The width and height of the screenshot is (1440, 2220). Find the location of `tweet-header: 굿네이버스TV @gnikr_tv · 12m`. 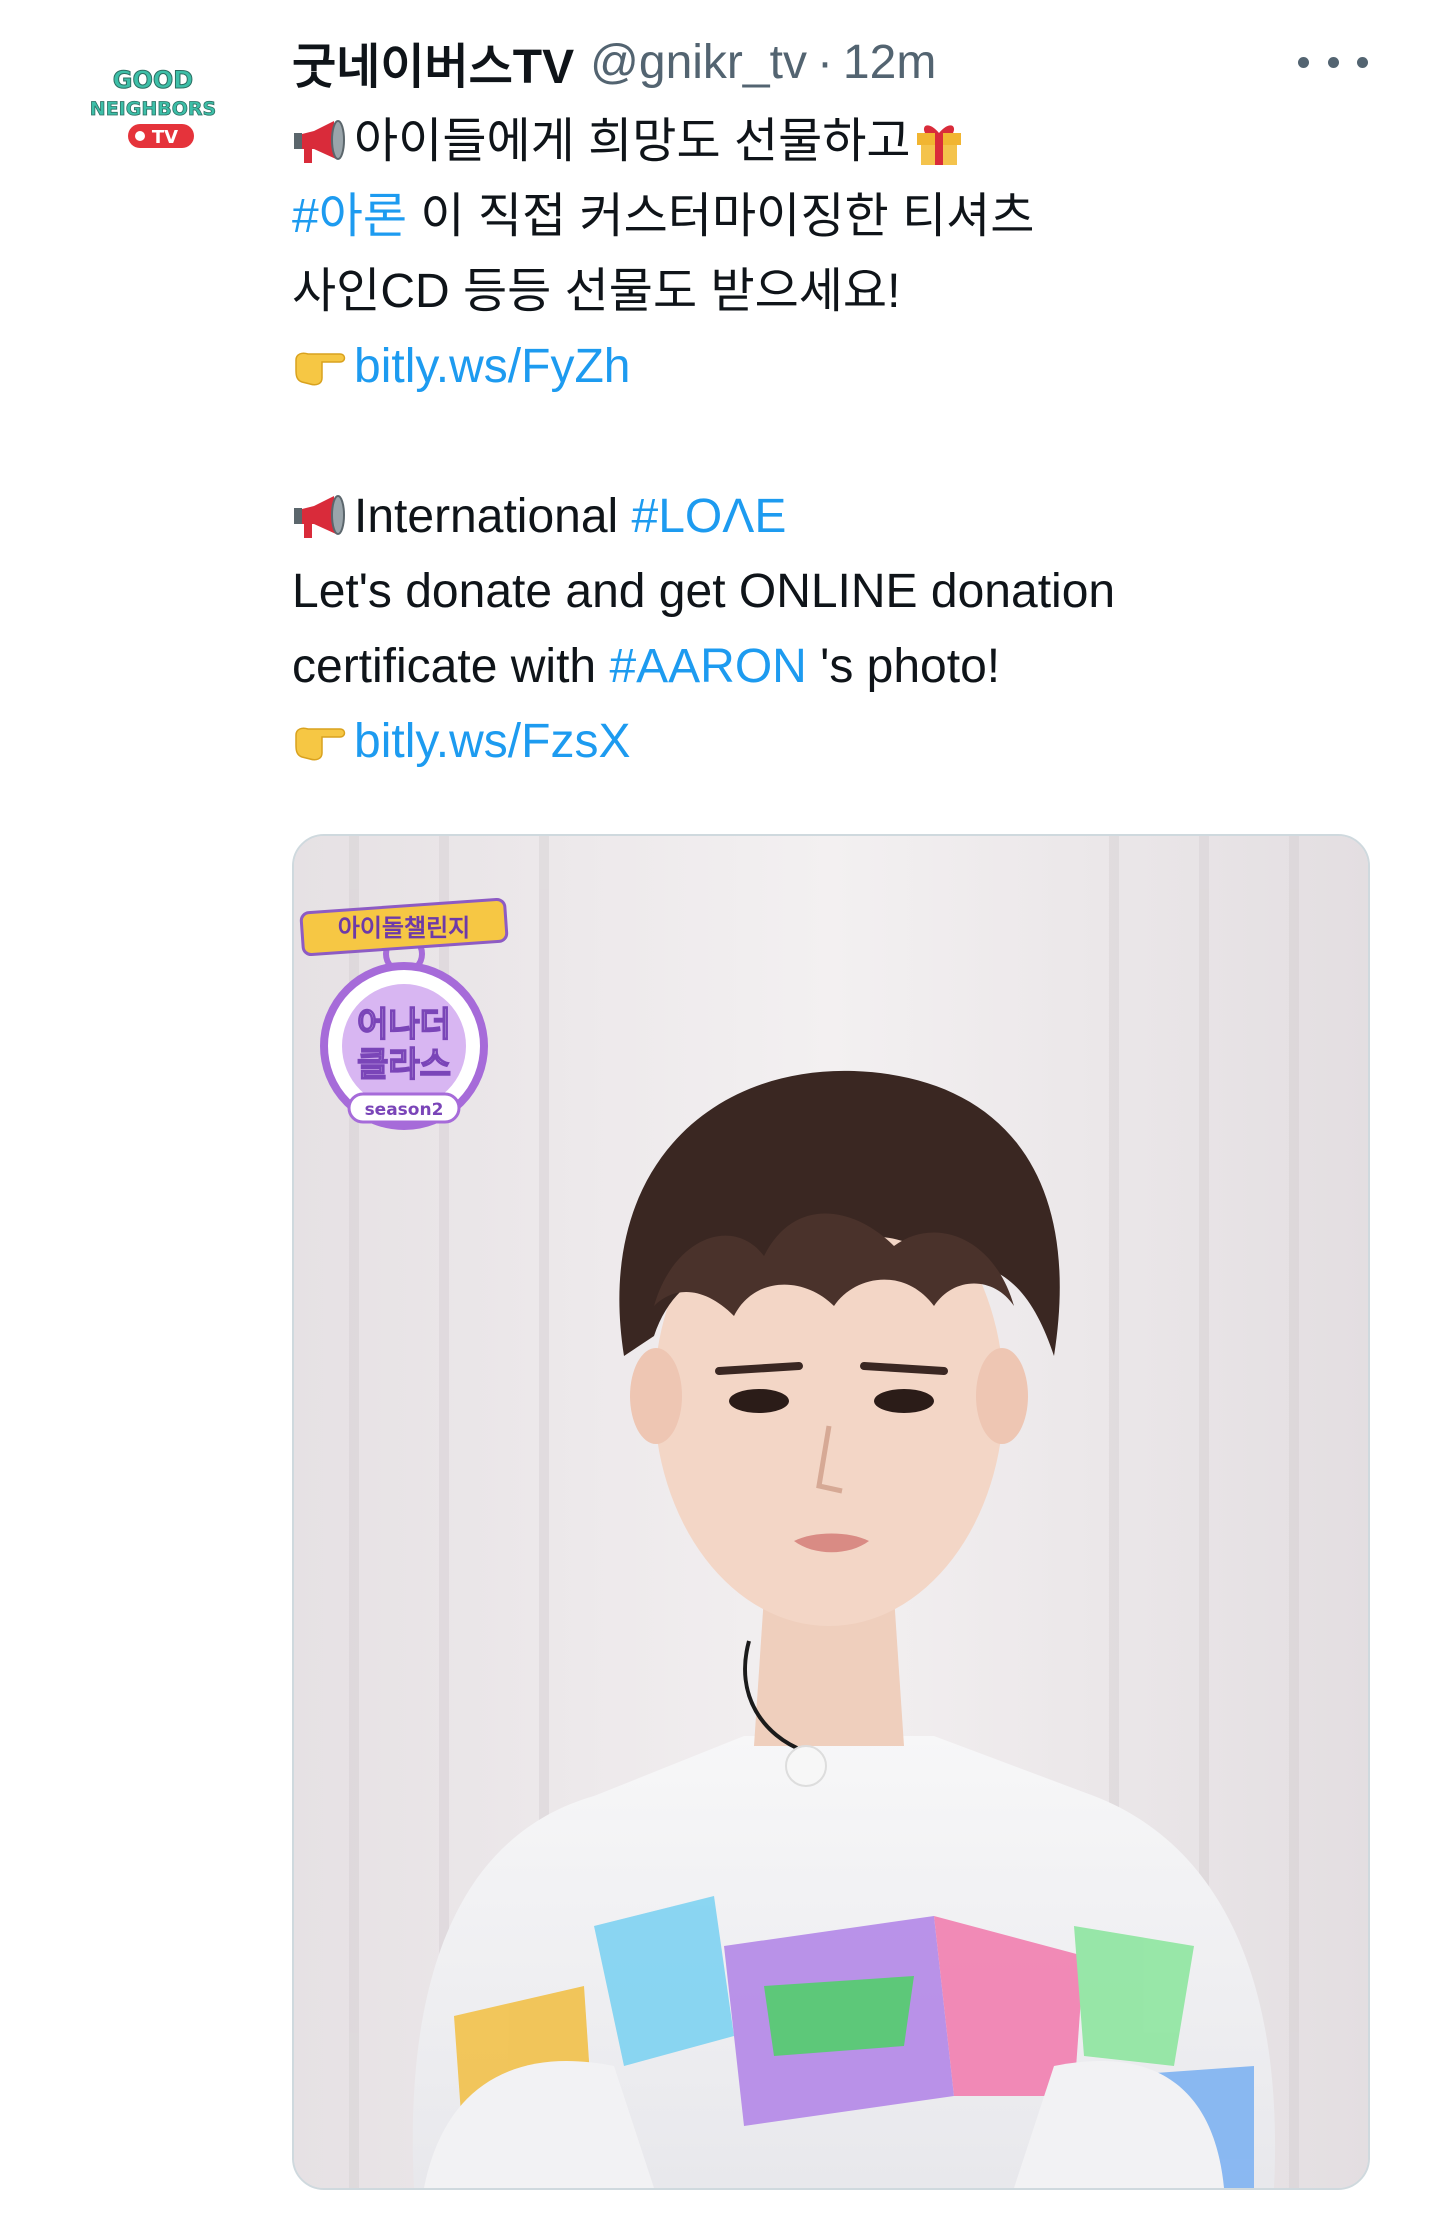

tweet-header: 굿네이버스TV @gnikr_tv · 12m is located at coordinates (614, 62).